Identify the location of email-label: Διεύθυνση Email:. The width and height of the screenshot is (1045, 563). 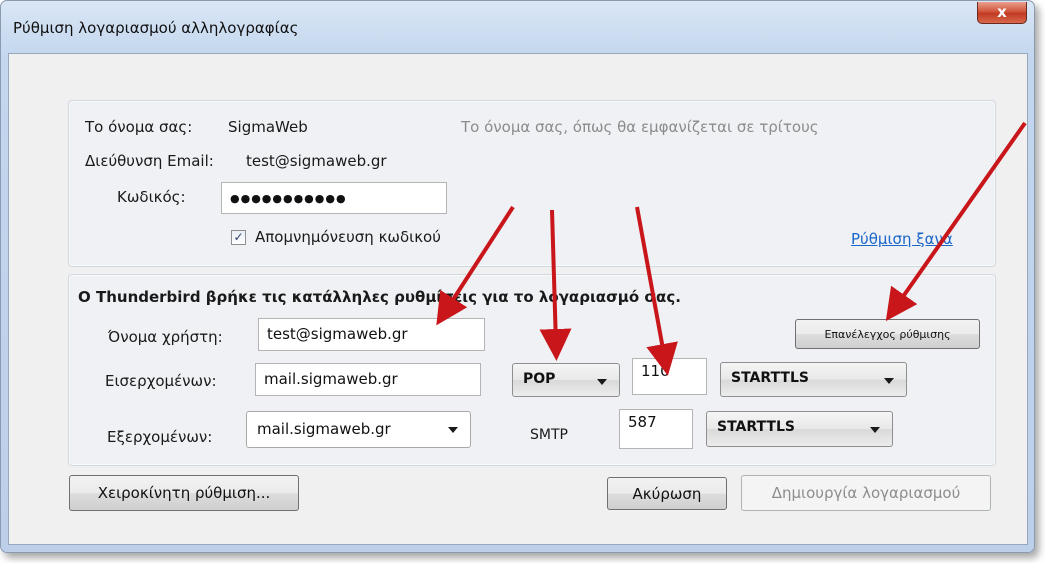
(149, 161).